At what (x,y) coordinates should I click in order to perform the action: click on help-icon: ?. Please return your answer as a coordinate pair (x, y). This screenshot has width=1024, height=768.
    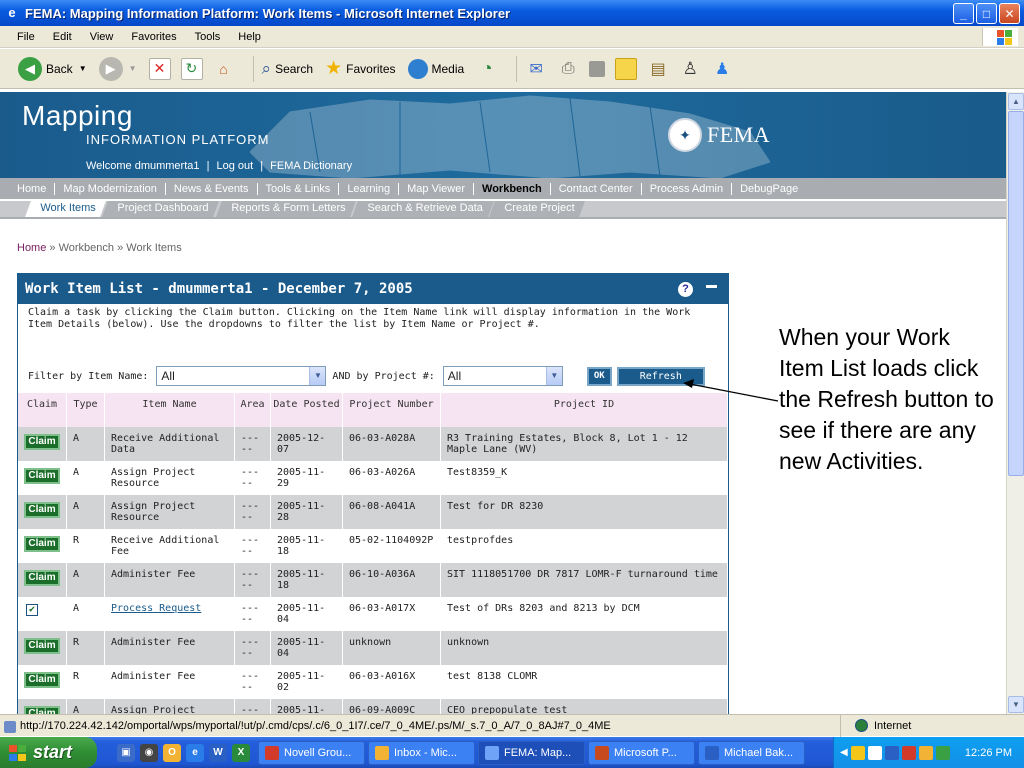
    Looking at the image, I should click on (685, 289).